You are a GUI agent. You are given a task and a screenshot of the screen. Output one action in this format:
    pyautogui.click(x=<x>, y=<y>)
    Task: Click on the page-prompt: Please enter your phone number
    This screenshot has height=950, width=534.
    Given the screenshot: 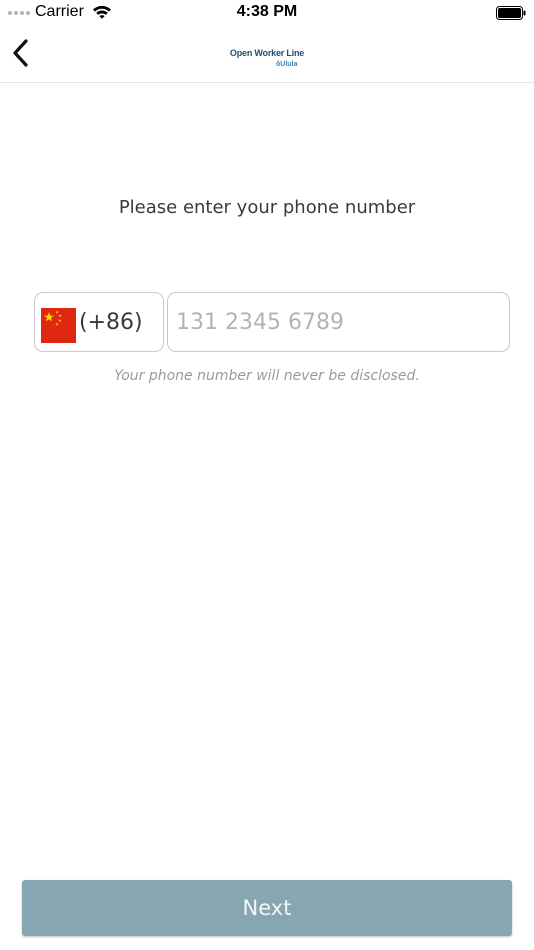 What is the action you would take?
    pyautogui.click(x=267, y=207)
    